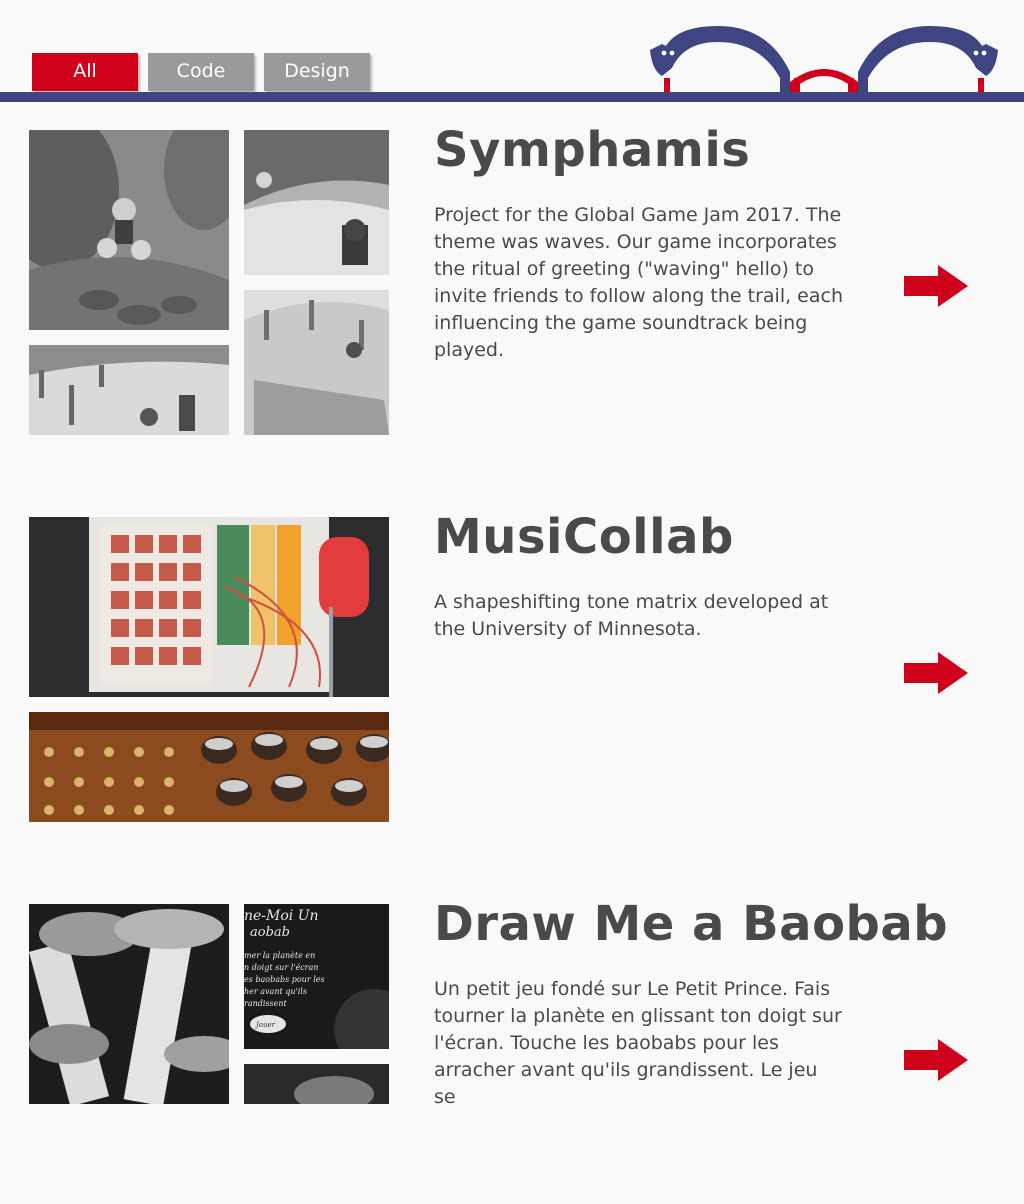 This screenshot has width=1024, height=1204. Describe the element at coordinates (85, 72) in the screenshot. I see `filter-all-button: All` at that location.